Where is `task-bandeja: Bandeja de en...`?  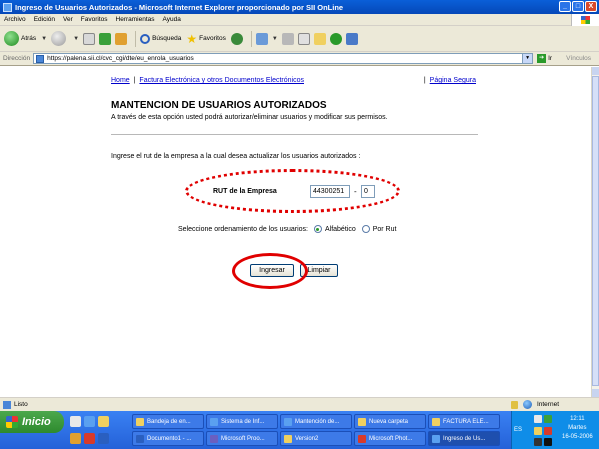
task-bandeja: Bandeja de en... is located at coordinates (168, 421).